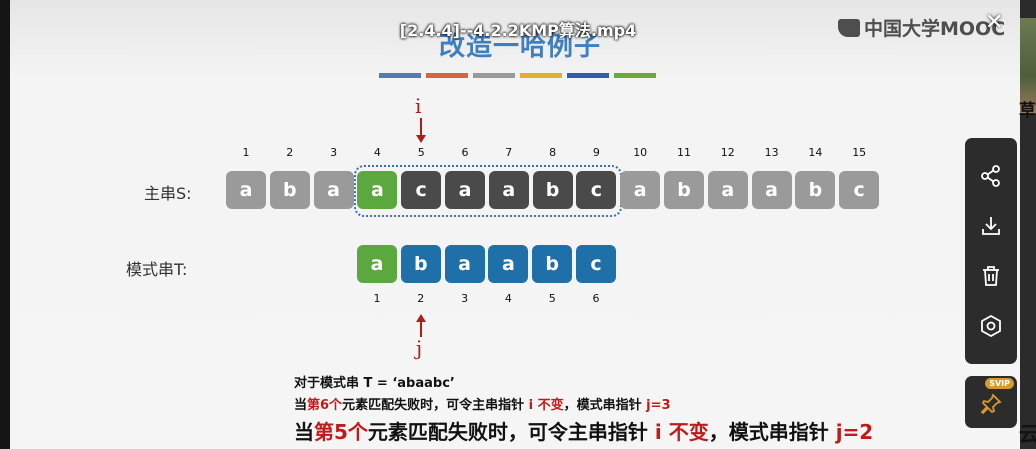  Describe the element at coordinates (640, 152) in the screenshot. I see `main-index-label: 10` at that location.